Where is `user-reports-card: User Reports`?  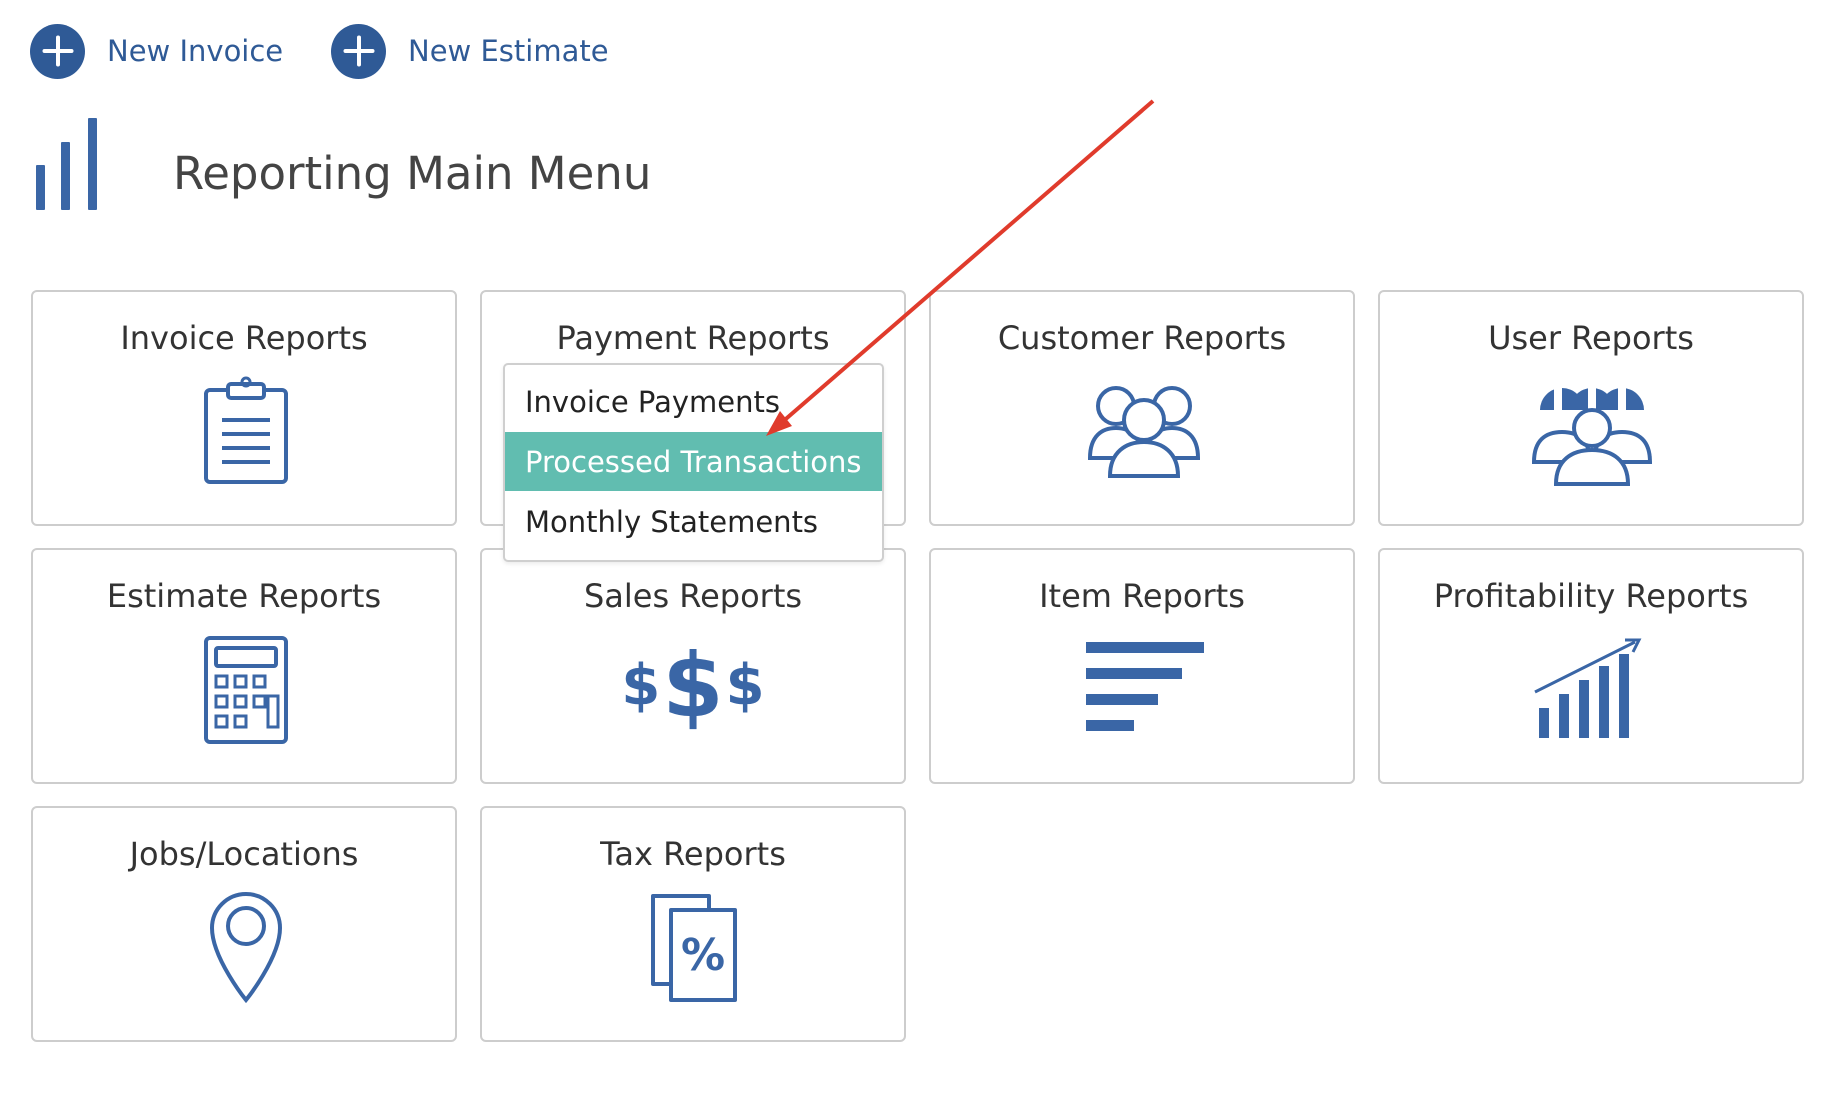
user-reports-card: User Reports is located at coordinates (1591, 408).